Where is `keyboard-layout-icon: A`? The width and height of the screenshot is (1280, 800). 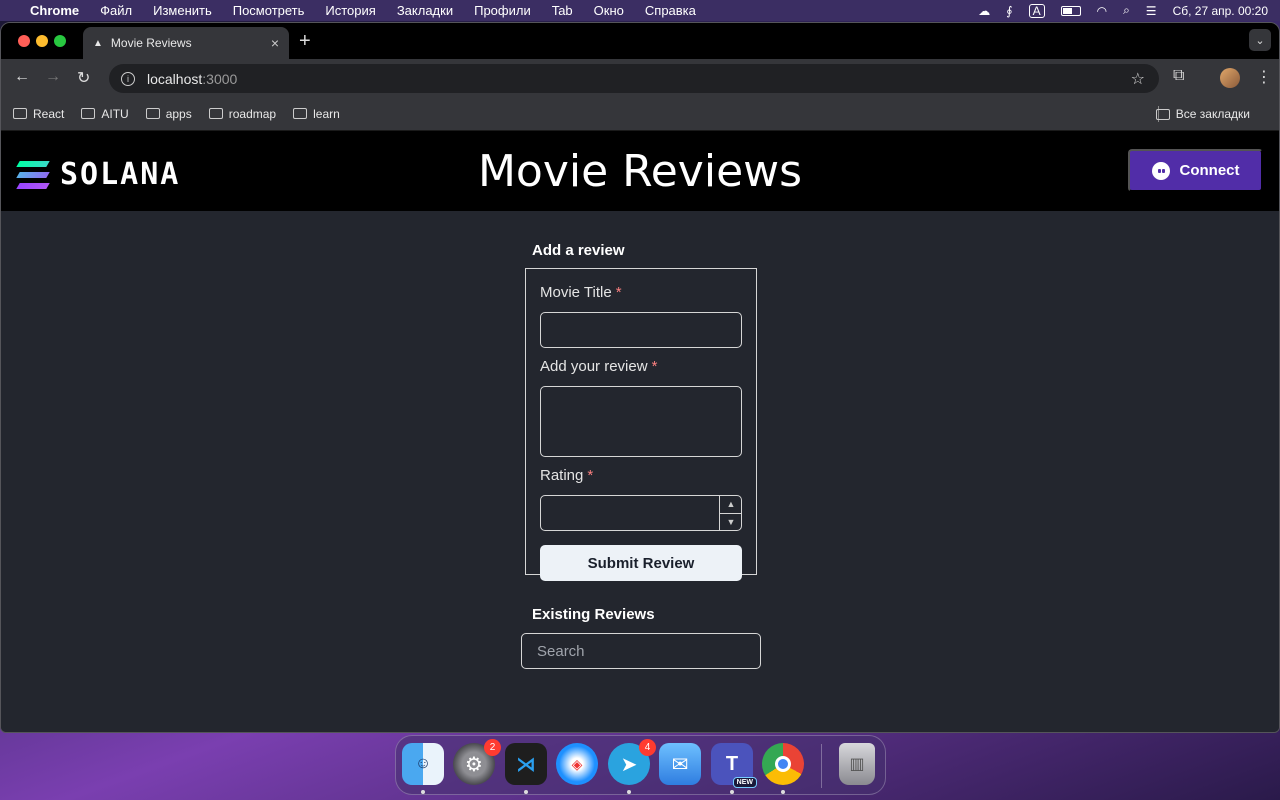
keyboard-layout-icon: A is located at coordinates (1036, 10).